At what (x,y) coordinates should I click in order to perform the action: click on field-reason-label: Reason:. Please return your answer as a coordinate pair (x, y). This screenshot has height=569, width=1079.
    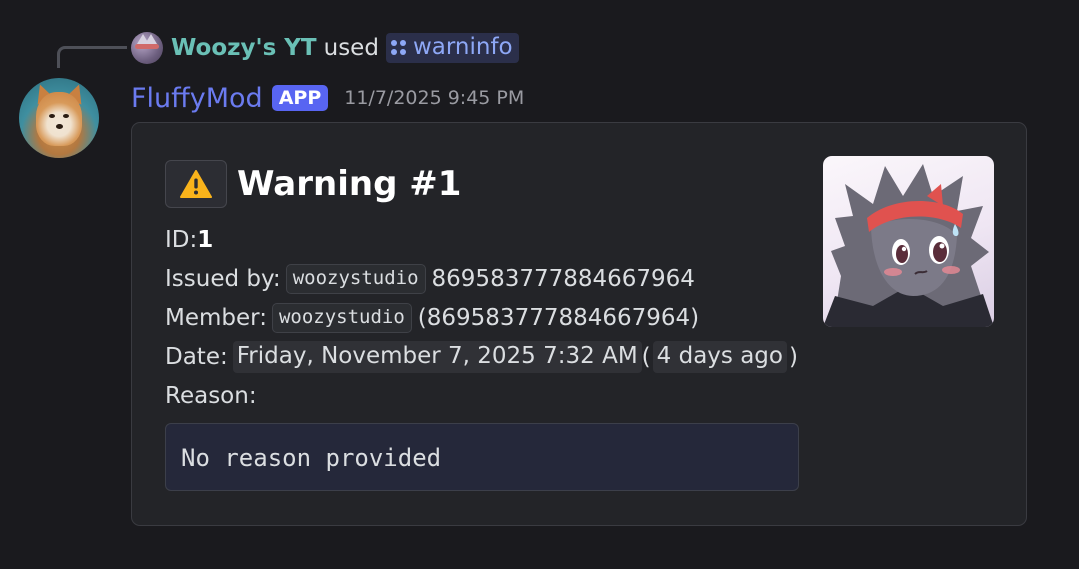
    Looking at the image, I should click on (211, 395).